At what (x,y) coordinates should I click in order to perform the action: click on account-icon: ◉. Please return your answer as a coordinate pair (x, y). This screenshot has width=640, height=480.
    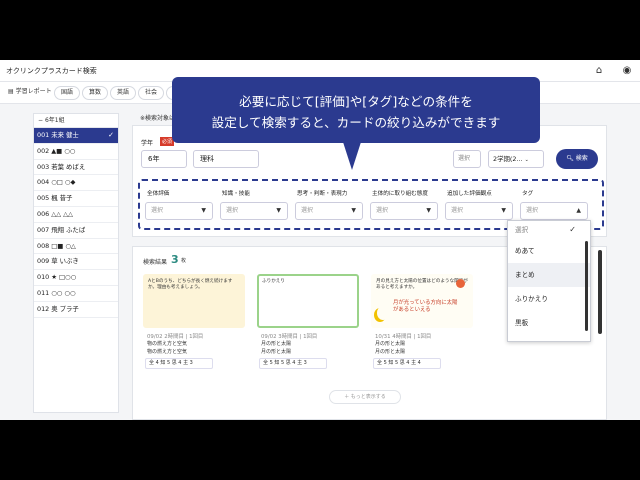
    Looking at the image, I should click on (627, 71).